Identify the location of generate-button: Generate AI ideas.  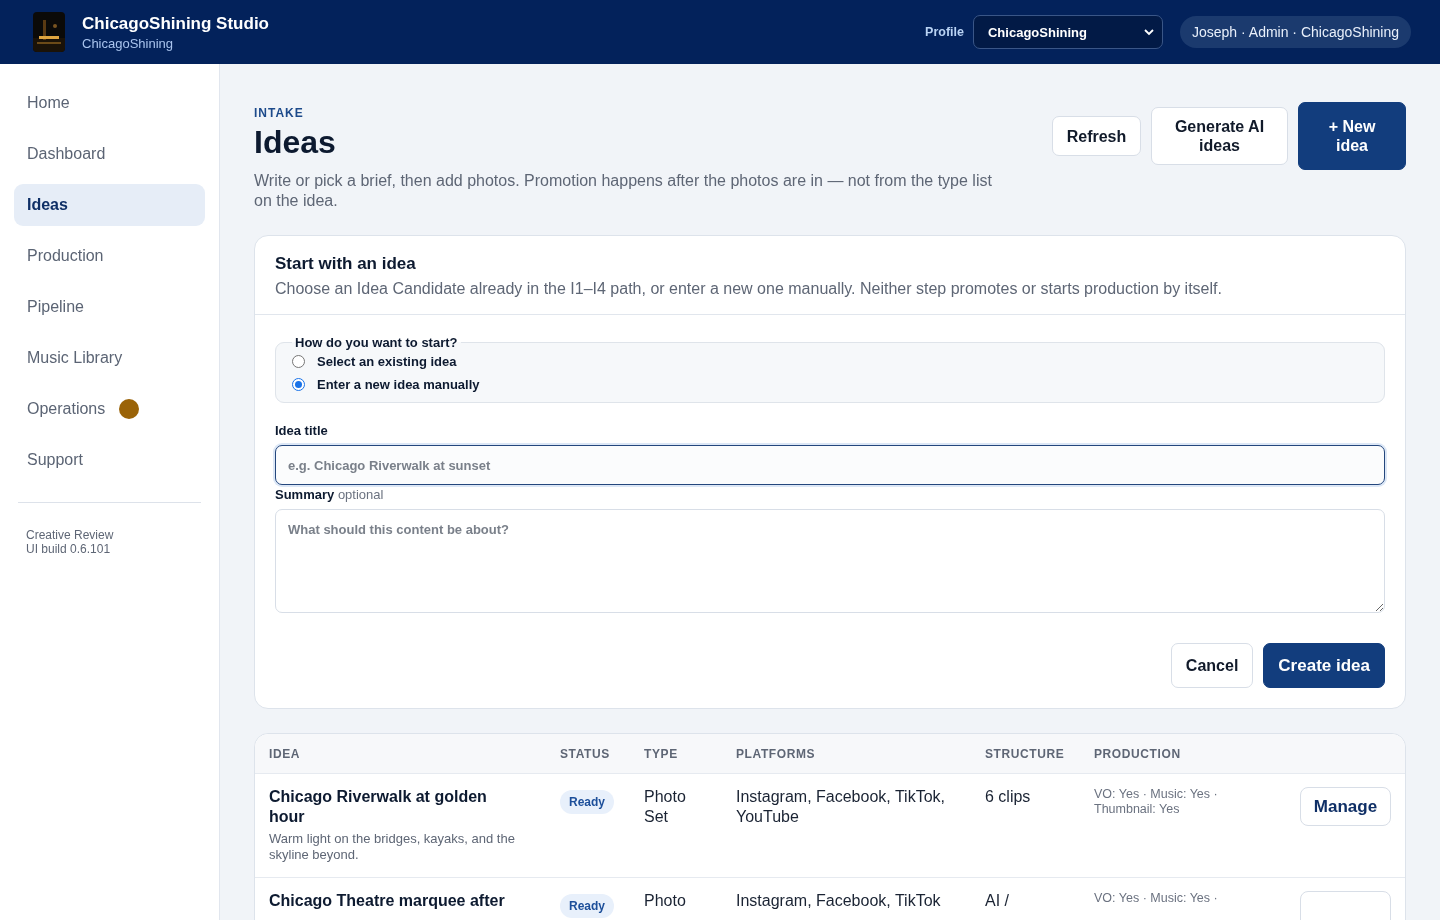
(1219, 136).